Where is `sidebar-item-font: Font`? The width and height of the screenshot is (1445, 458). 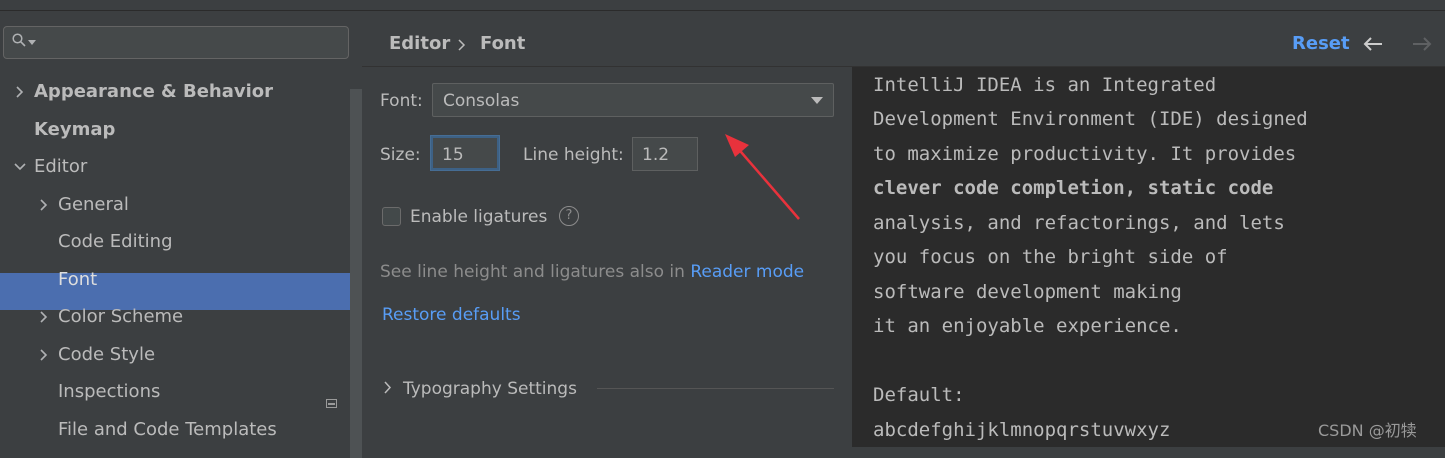
sidebar-item-font: Font is located at coordinates (77, 280).